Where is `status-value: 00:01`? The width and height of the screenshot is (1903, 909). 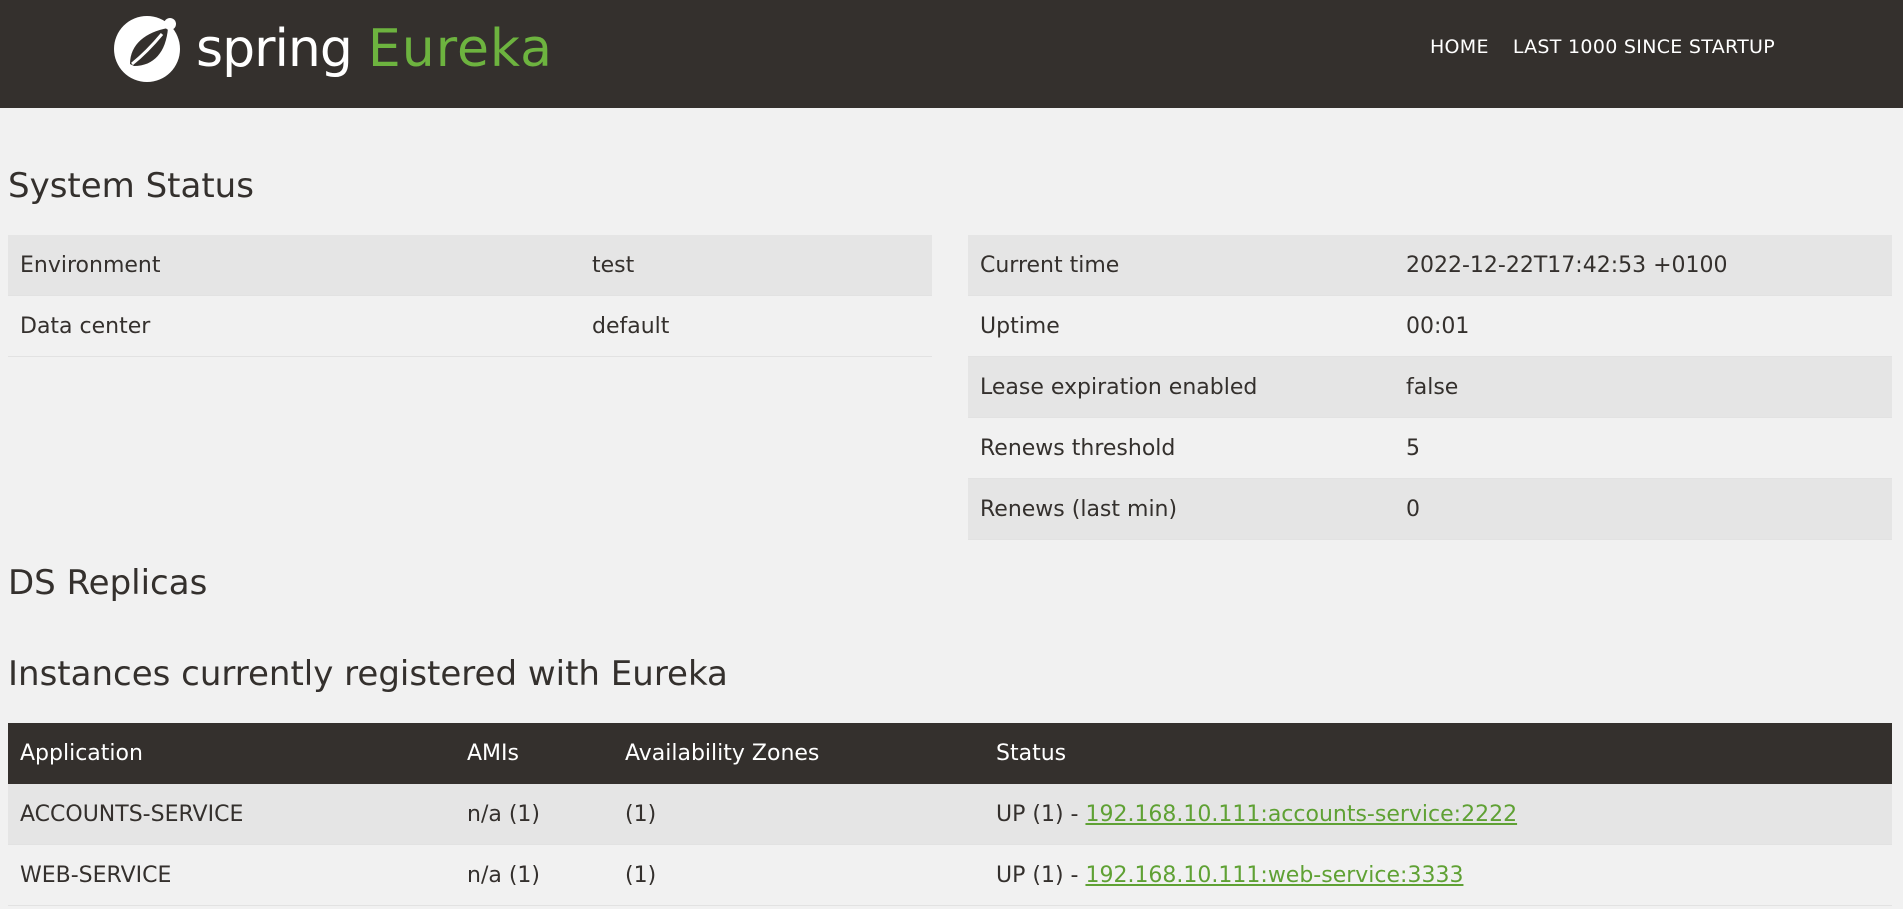 status-value: 00:01 is located at coordinates (1643, 326).